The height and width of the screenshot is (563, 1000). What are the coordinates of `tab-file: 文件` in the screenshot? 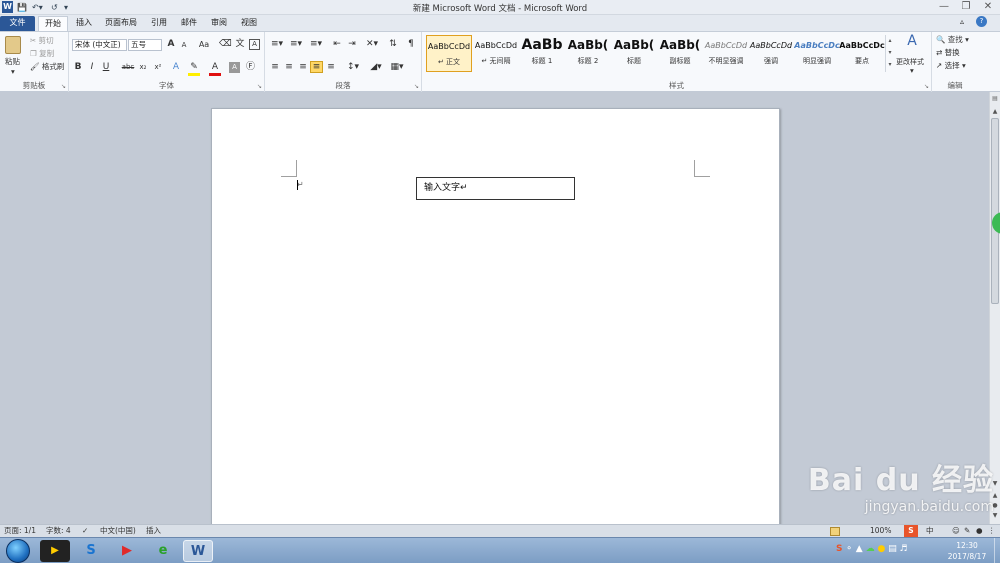 It's located at (17, 23).